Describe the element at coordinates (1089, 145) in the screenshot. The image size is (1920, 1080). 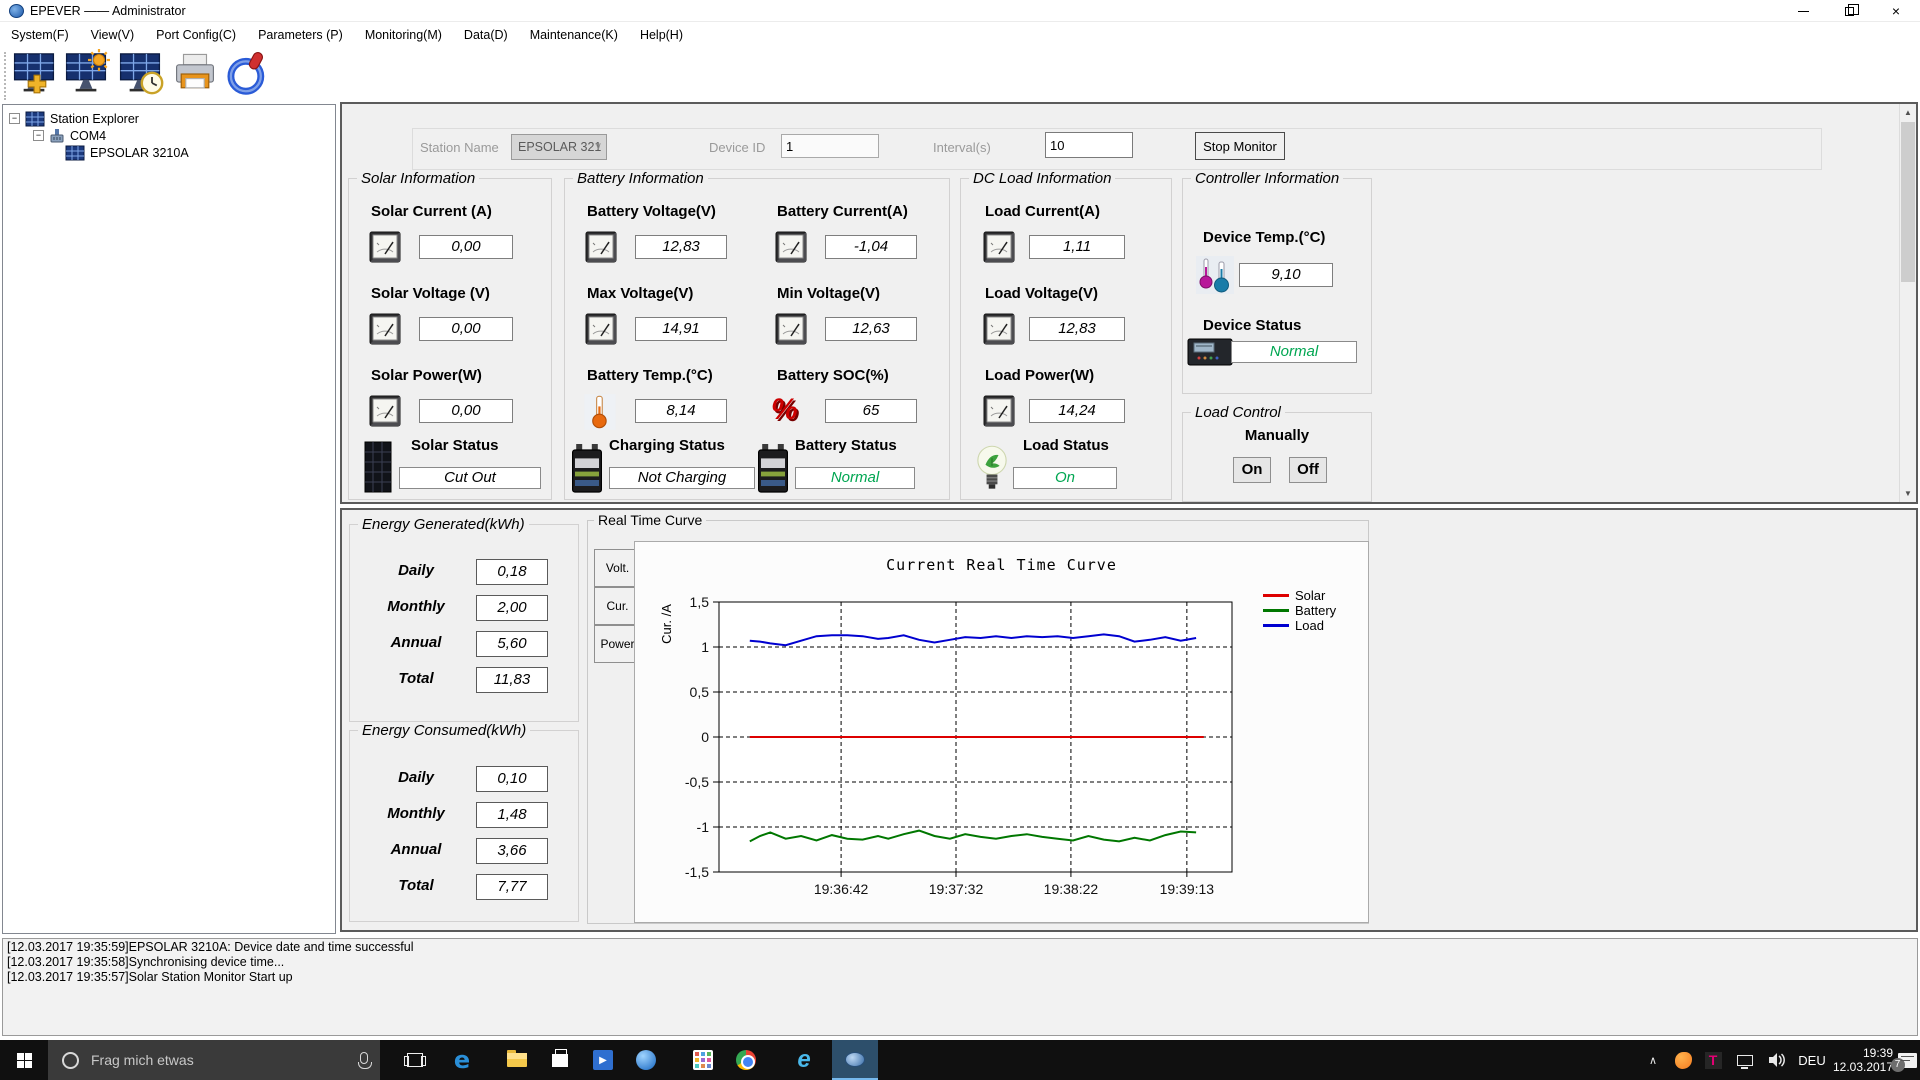
I see `interval-input` at that location.